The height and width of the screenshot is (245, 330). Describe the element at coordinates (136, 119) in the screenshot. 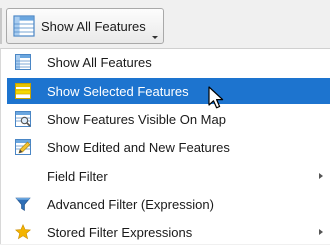

I see `menu-item-label: Show Features Visible On Map` at that location.